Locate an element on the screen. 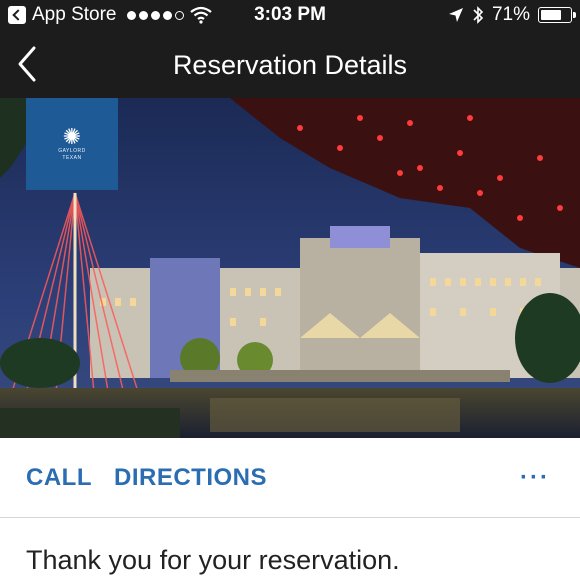  action-bar: CALL DIRECTIONS ··· is located at coordinates (290, 478).